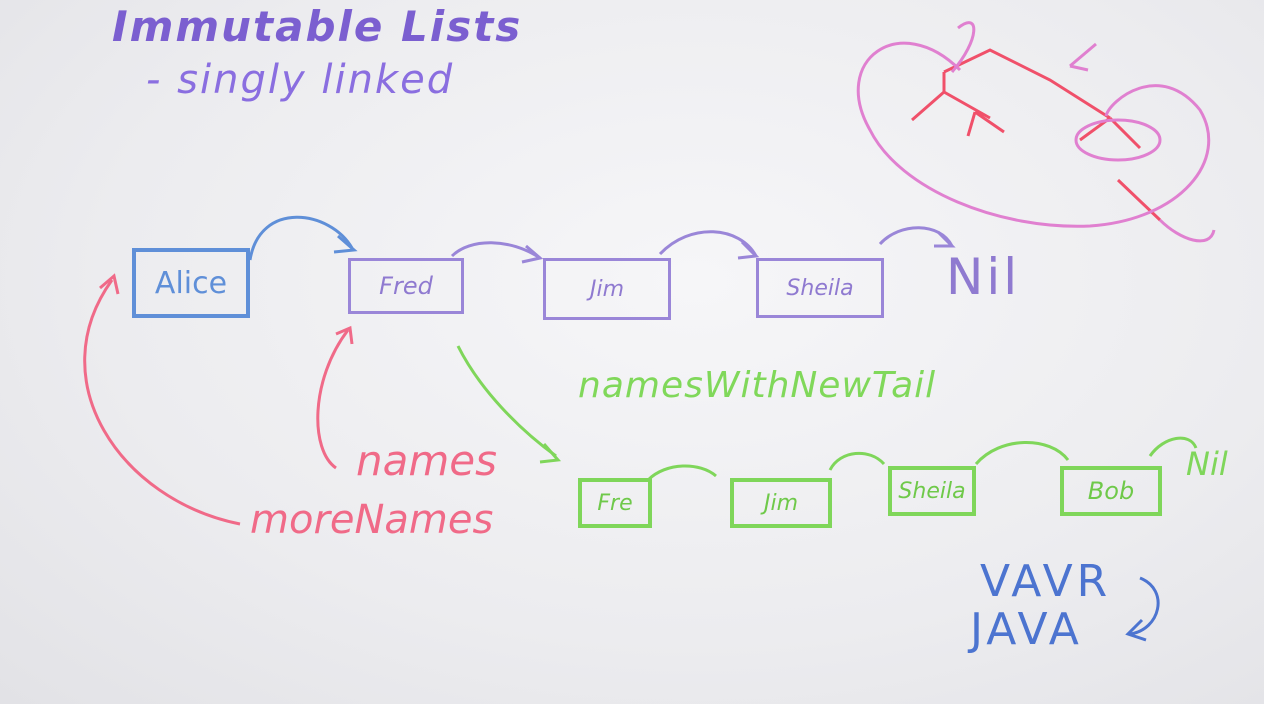 The width and height of the screenshot is (1264, 704). What do you see at coordinates (191, 283) in the screenshot?
I see `node-alice: Alice` at bounding box center [191, 283].